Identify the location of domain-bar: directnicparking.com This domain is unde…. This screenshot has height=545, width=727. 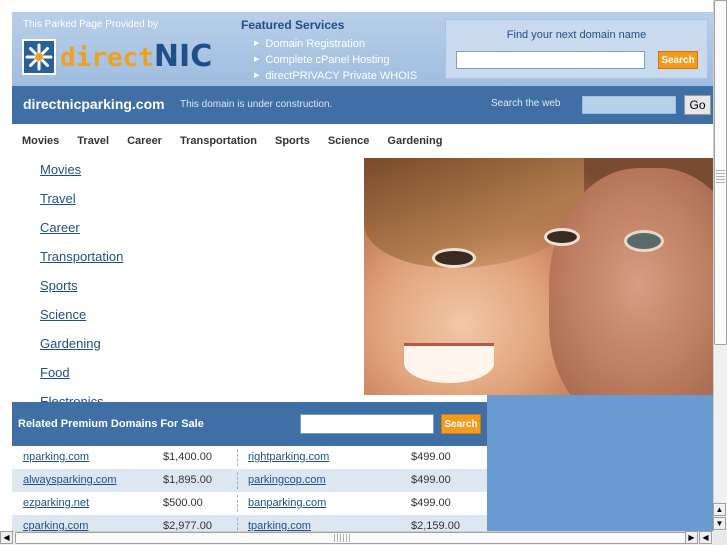
(362, 105).